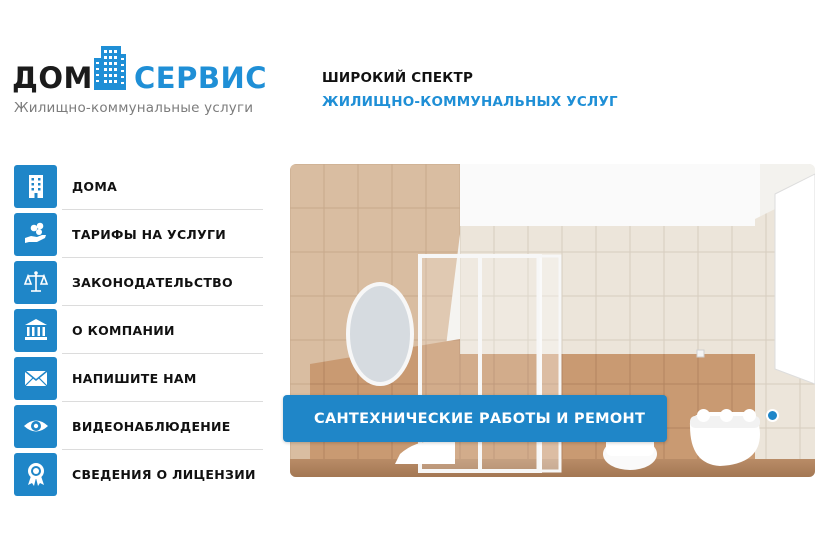  Describe the element at coordinates (35, 426) in the screenshot. I see `eye-icon` at that location.